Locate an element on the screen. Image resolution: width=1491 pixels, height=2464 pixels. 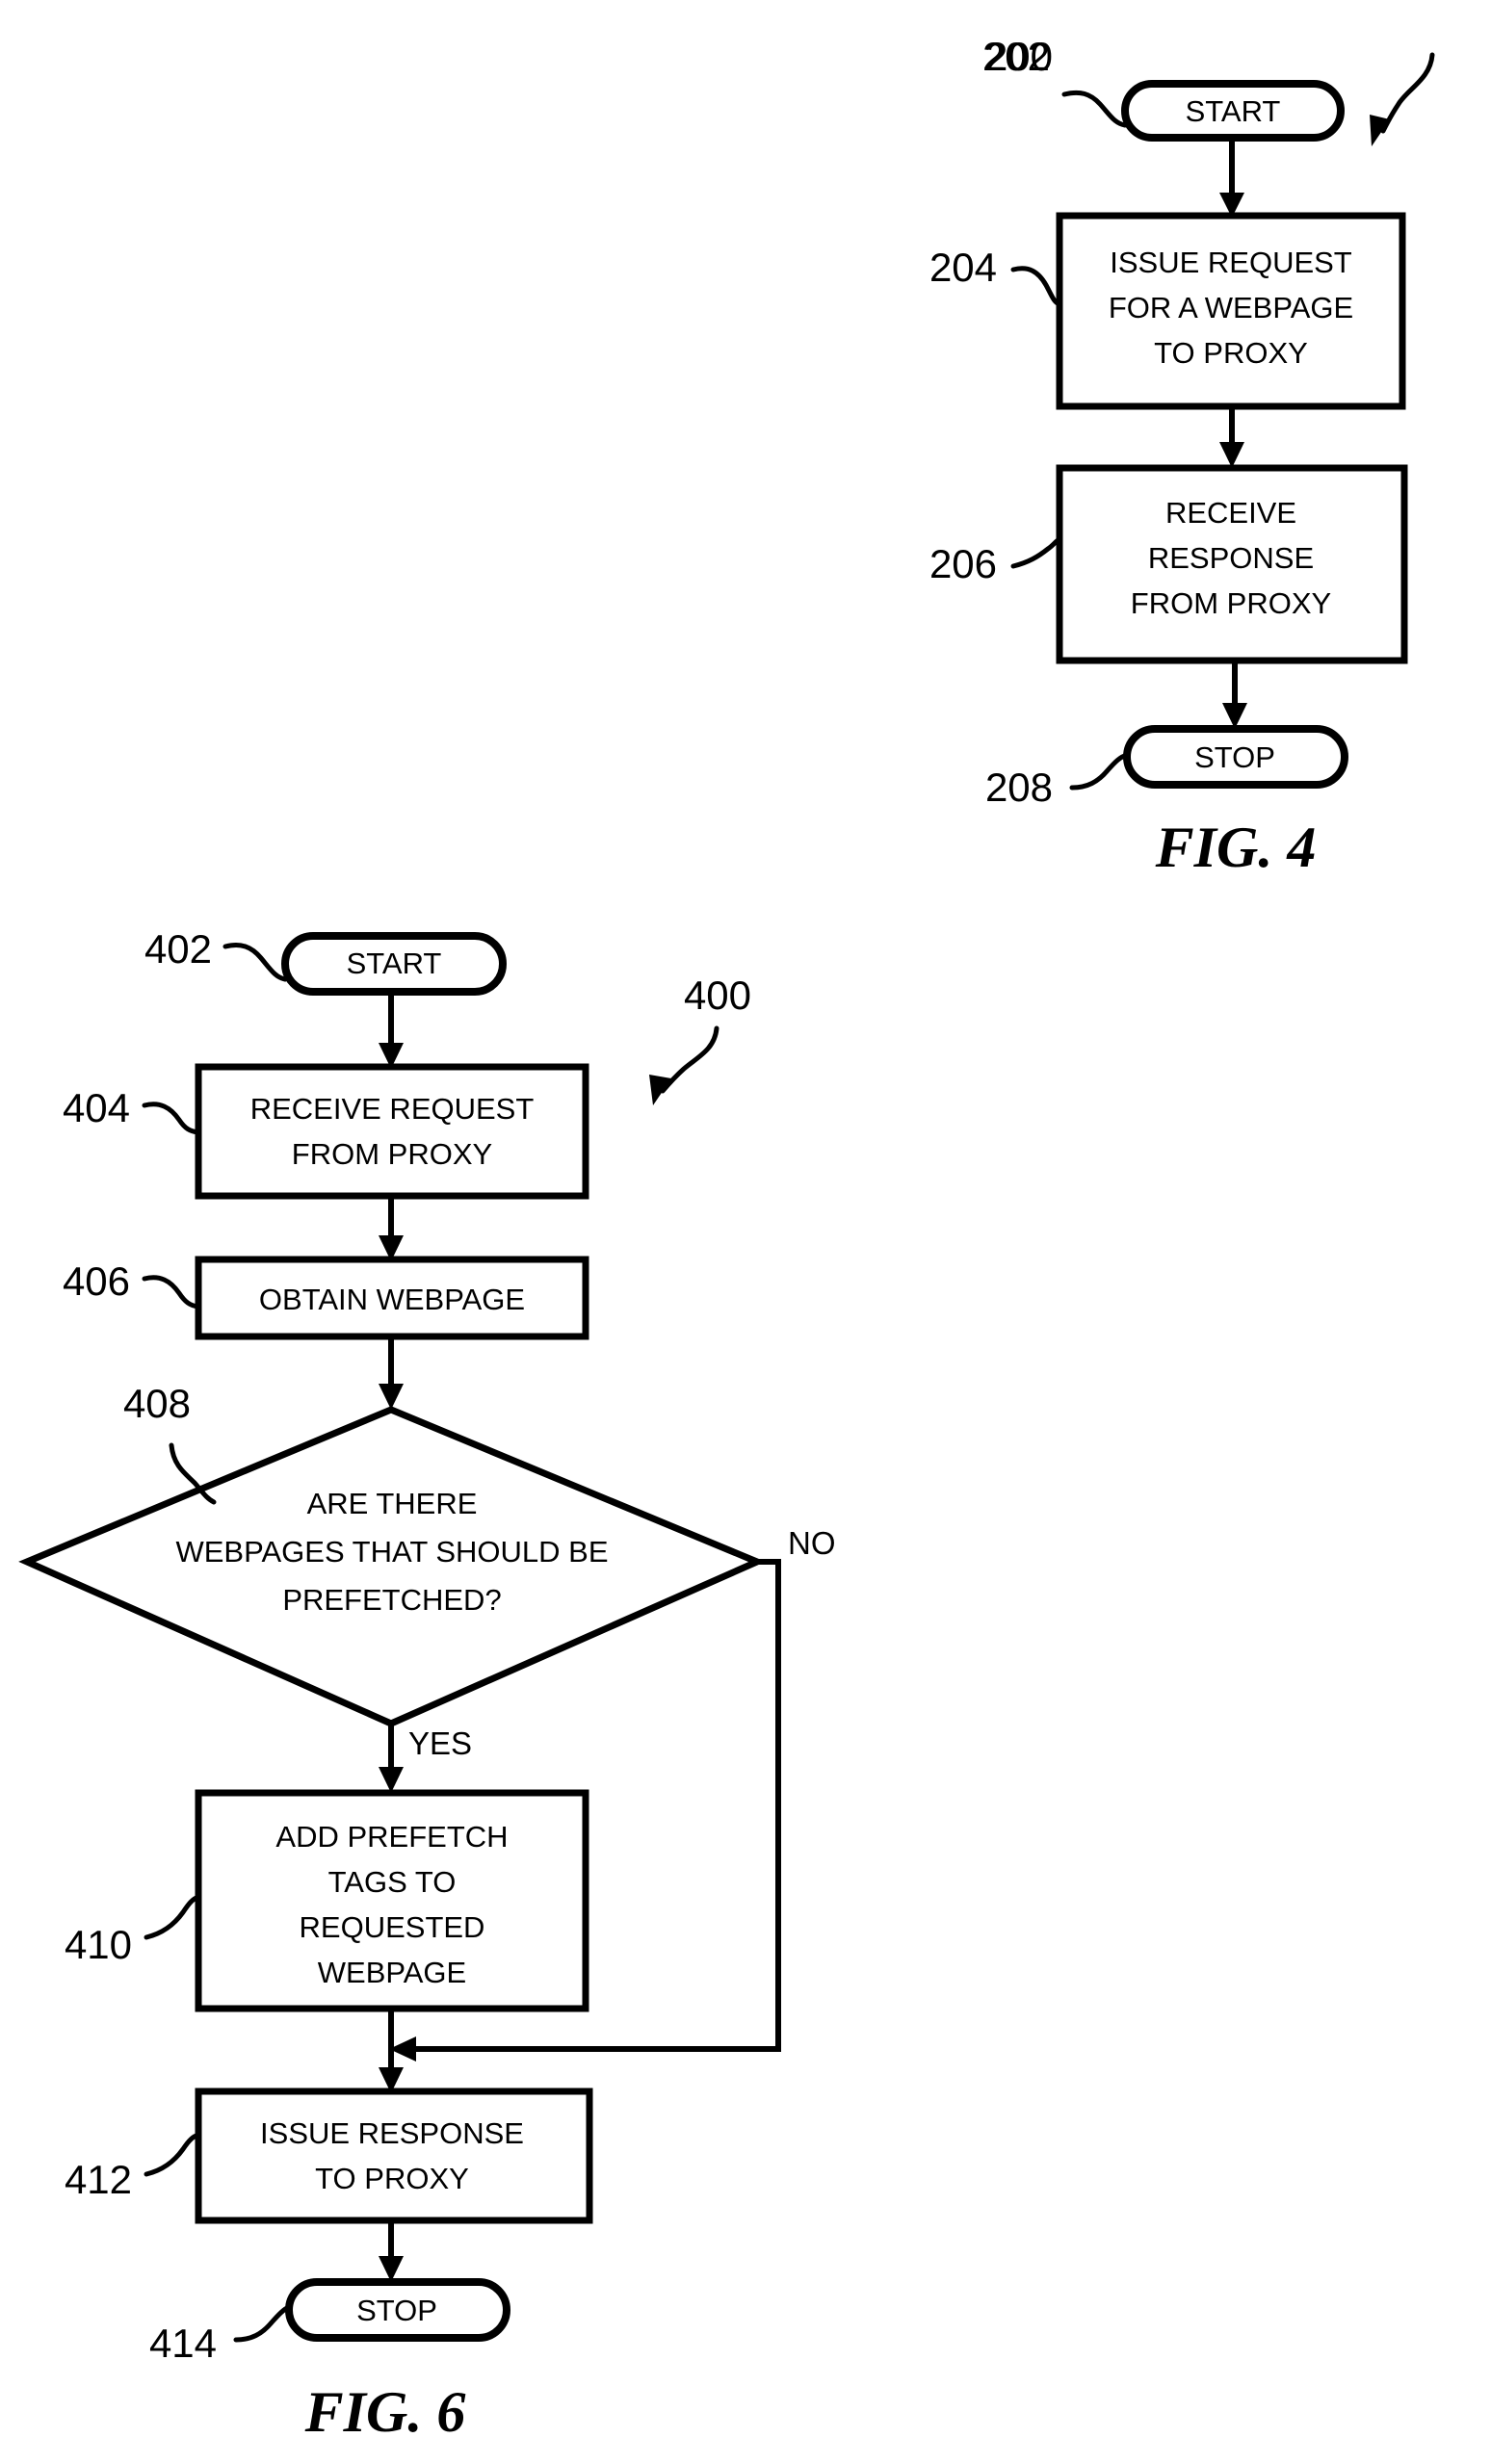
branch-label-yes: YES is located at coordinates (440, 1743).